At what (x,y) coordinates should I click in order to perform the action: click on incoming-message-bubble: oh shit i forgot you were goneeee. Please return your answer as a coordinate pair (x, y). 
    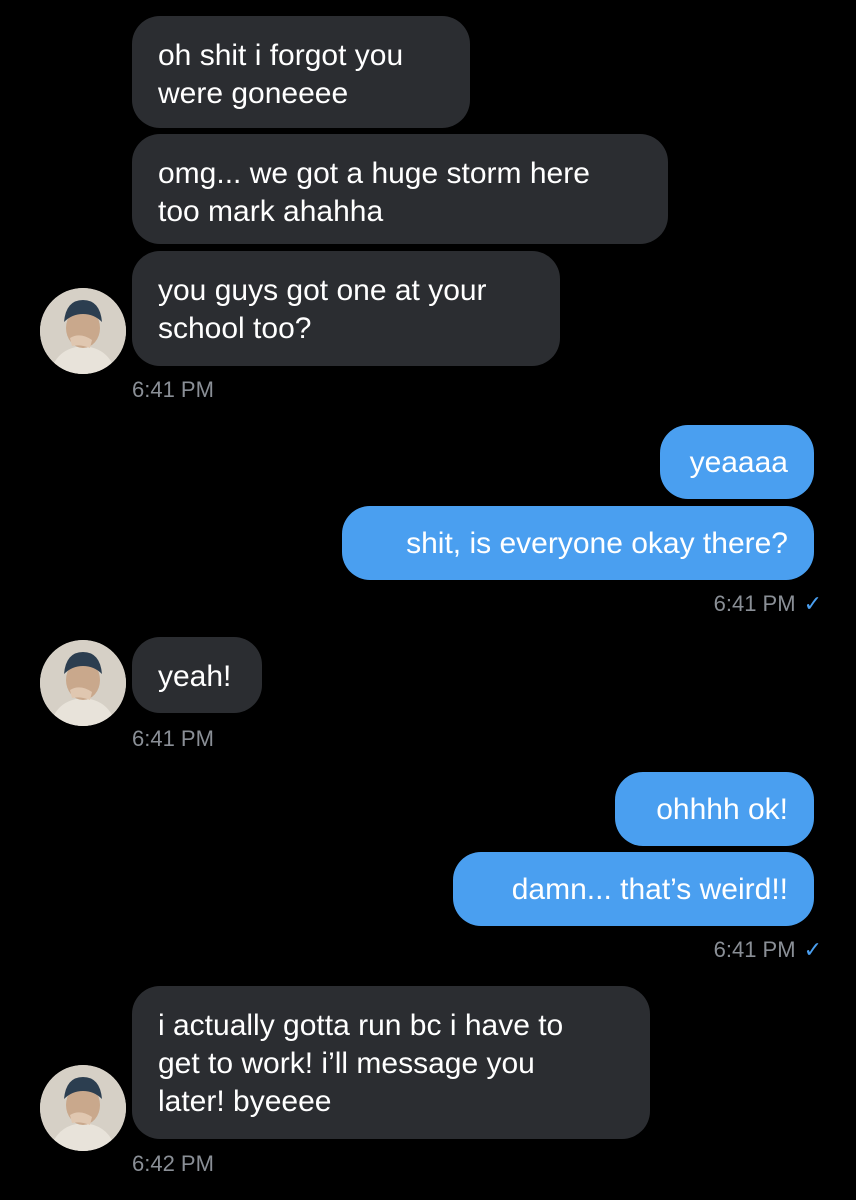
    Looking at the image, I should click on (301, 72).